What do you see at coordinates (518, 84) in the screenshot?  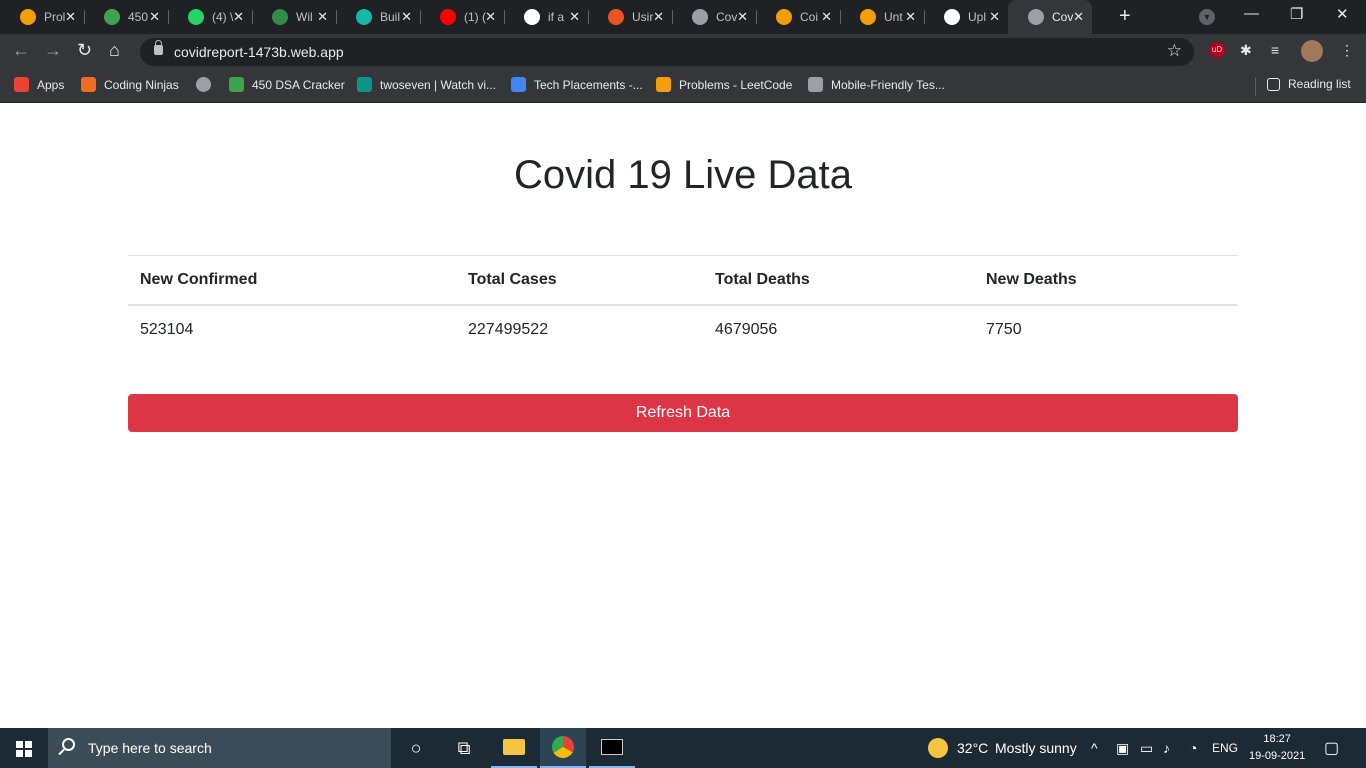 I see `docs-icon` at bounding box center [518, 84].